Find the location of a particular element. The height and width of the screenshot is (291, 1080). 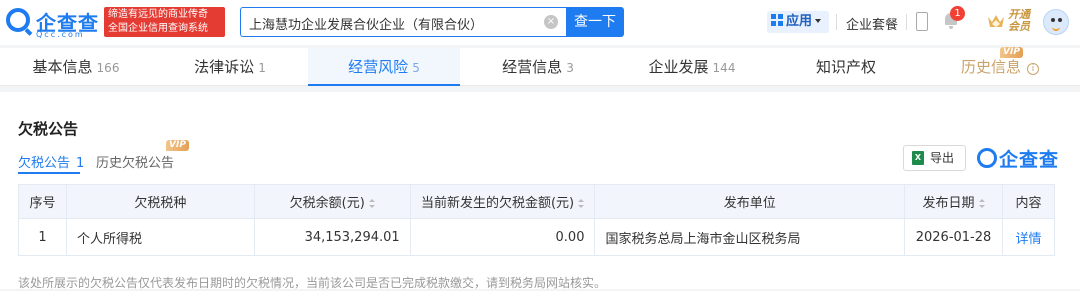

tab-count: 1 is located at coordinates (262, 68).